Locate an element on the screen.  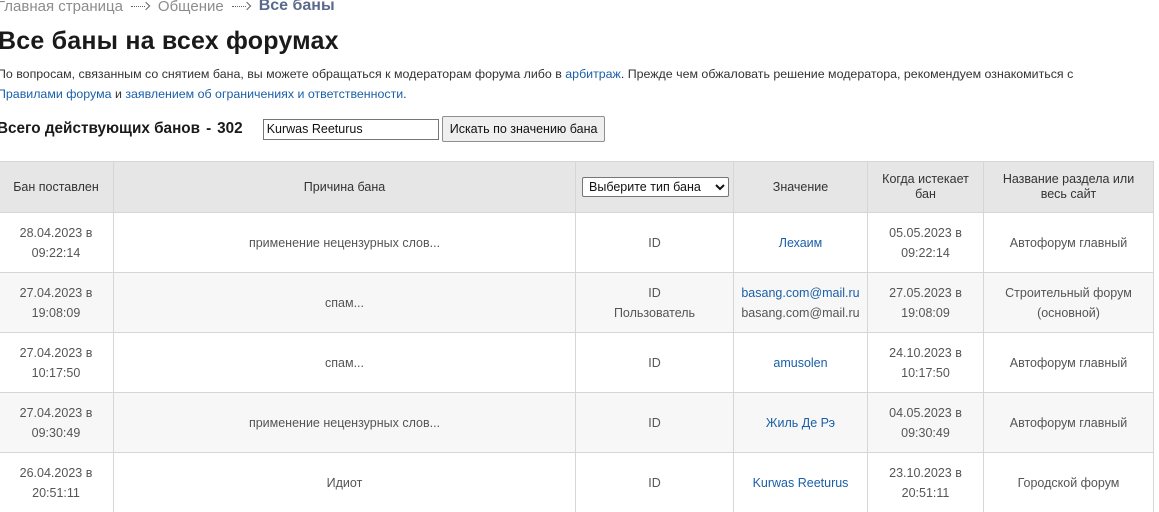
value-link: amusolen is located at coordinates (800, 363).